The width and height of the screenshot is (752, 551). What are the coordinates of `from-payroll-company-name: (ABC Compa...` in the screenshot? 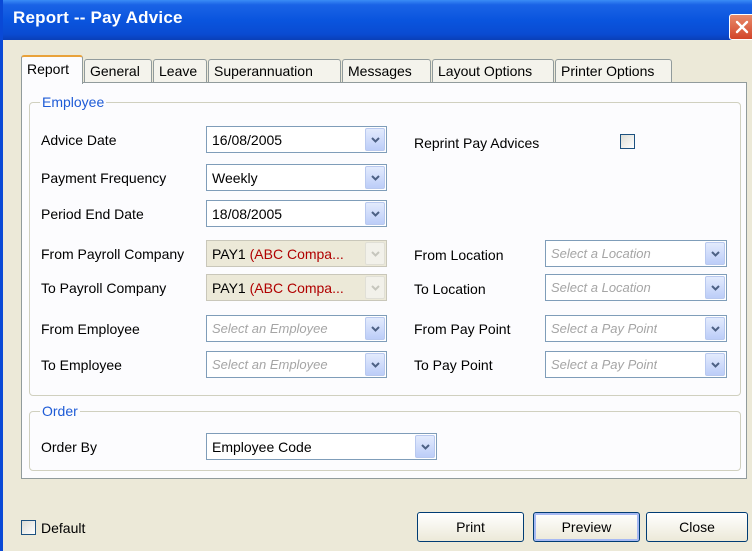 It's located at (296, 254).